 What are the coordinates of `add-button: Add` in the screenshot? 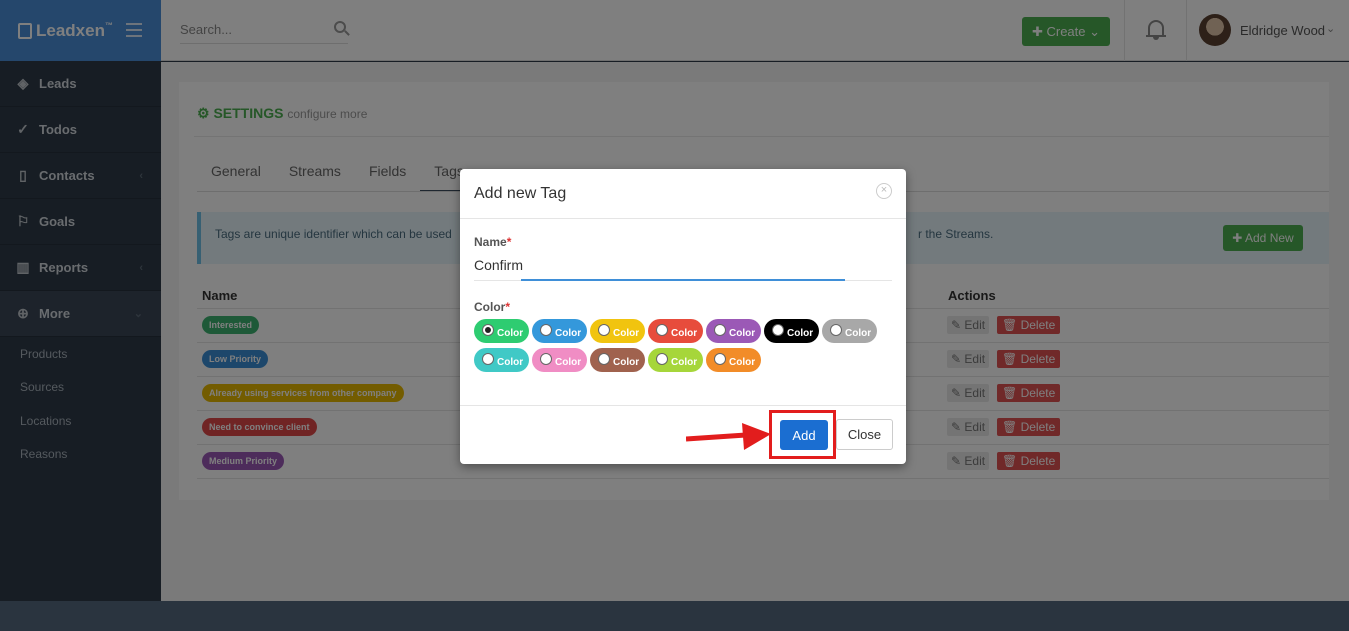 It's located at (804, 435).